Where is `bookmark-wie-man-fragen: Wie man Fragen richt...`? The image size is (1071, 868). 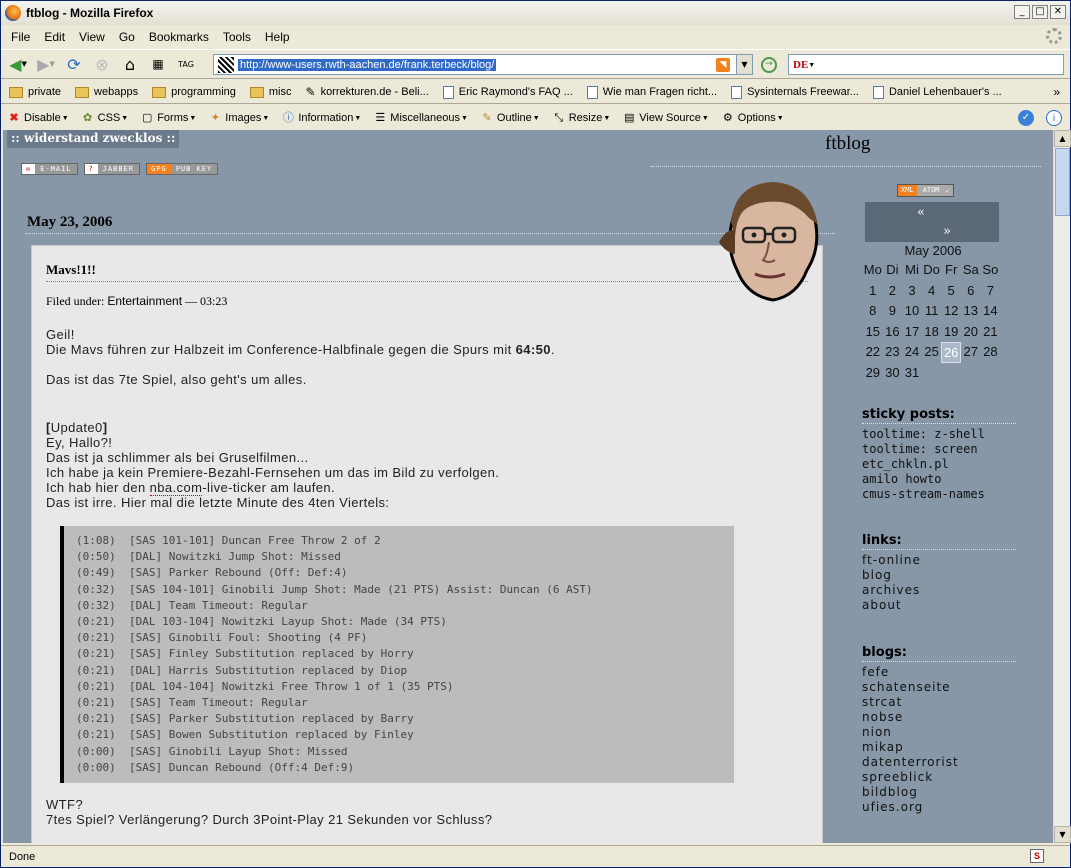
bookmark-wie-man-fragen: Wie man Fragen richt... is located at coordinates (651, 92).